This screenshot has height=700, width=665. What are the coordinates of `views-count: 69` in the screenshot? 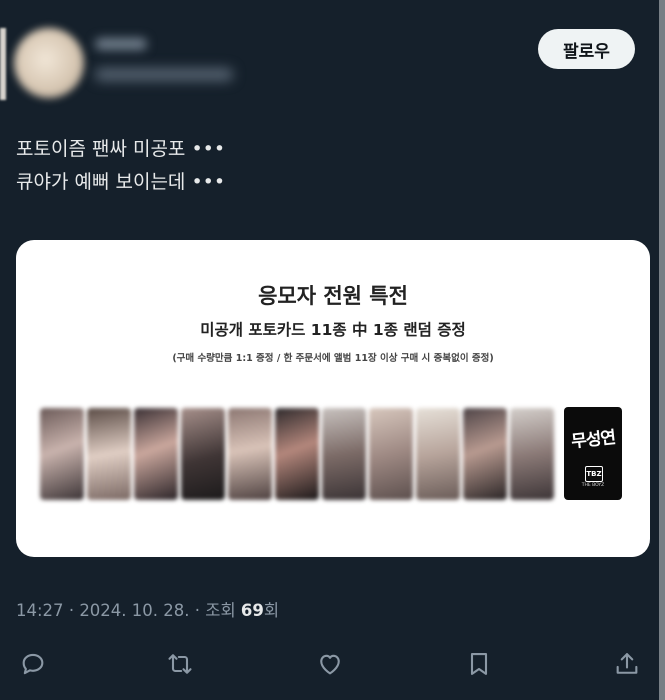 It's located at (252, 610).